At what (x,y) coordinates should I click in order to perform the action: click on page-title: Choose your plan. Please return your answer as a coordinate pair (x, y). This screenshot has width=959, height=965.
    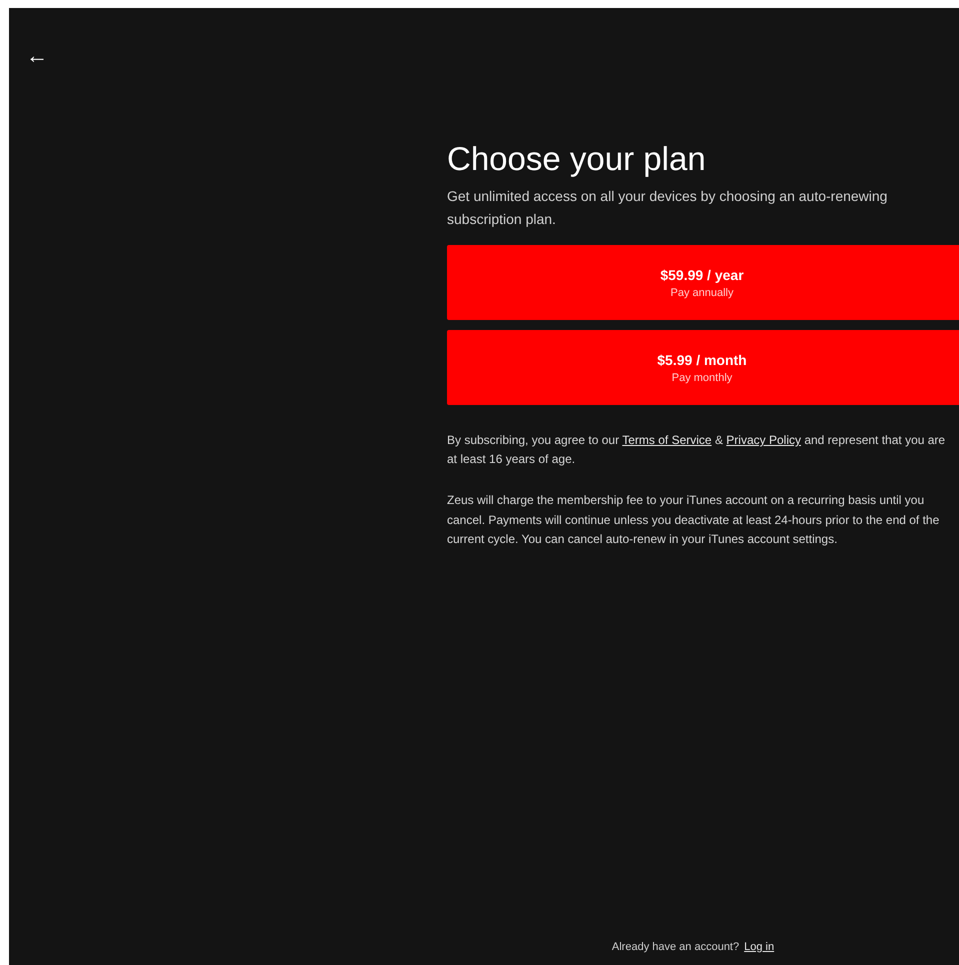
    Looking at the image, I should click on (577, 159).